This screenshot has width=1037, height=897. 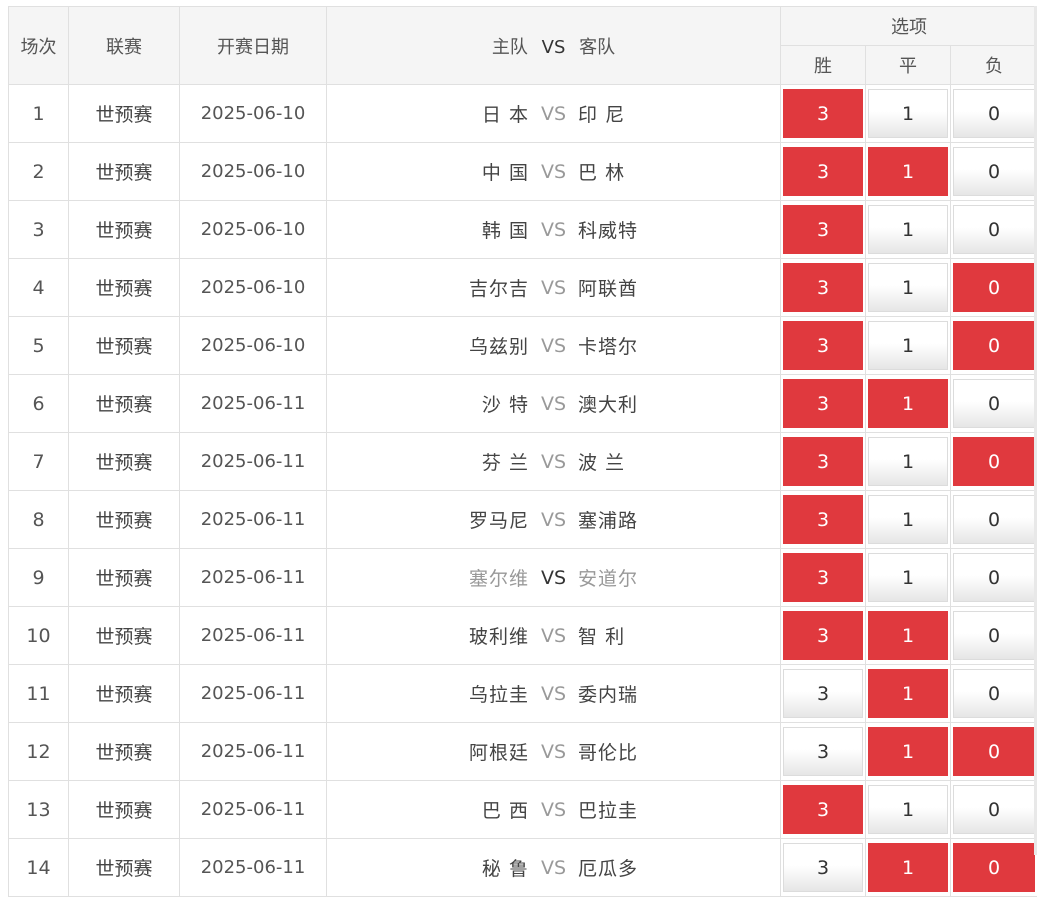 What do you see at coordinates (554, 172) in the screenshot?
I see `match-teams: 中 国VS巴 林` at bounding box center [554, 172].